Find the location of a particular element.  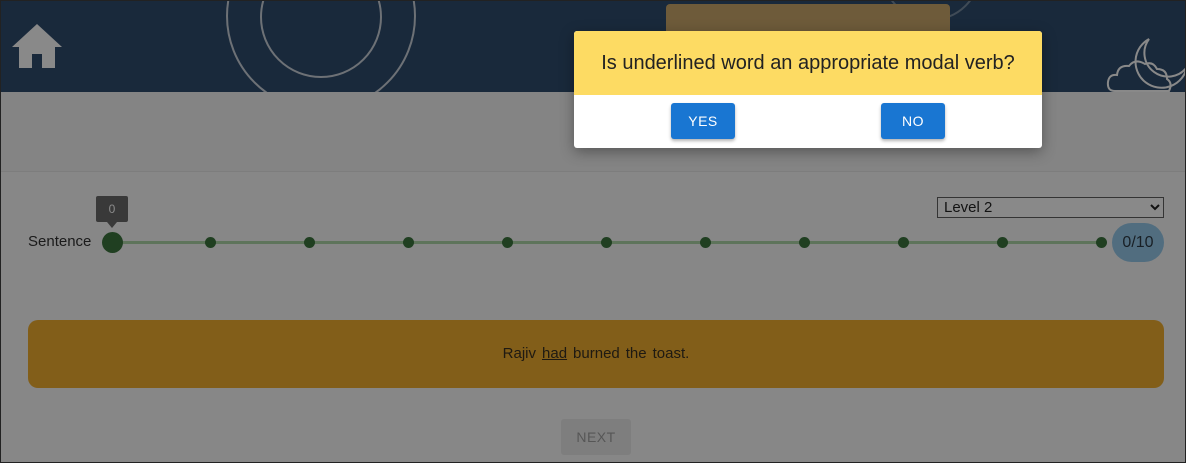

yes-button: YES is located at coordinates (703, 121).